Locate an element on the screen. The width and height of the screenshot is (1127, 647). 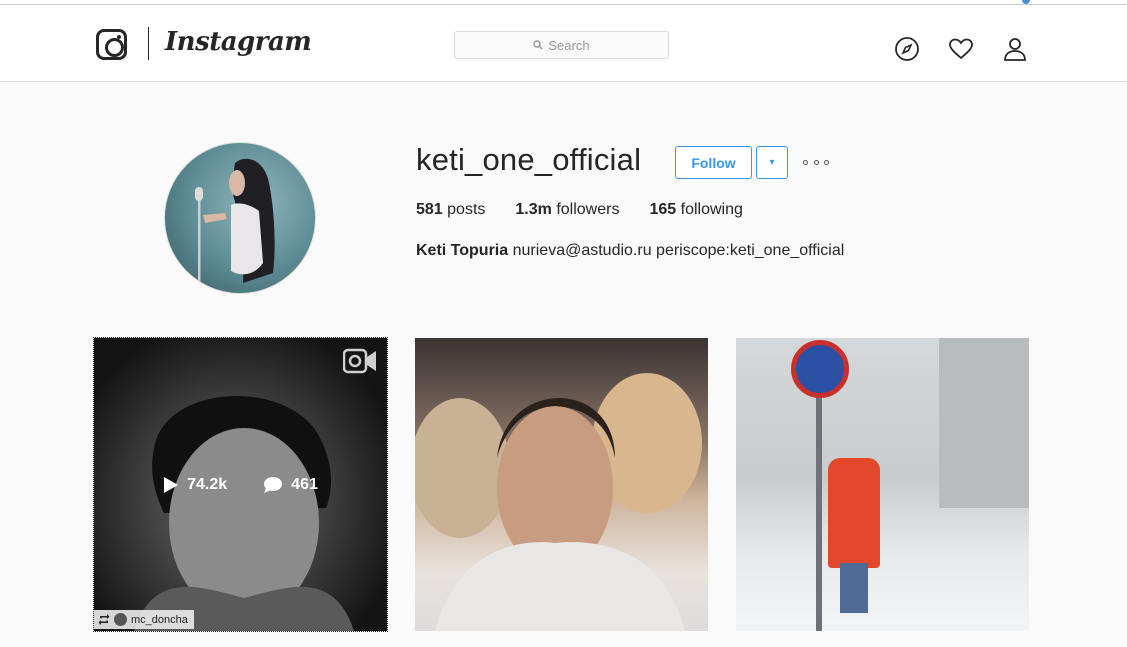
instagram-logo-icon is located at coordinates (111, 44).